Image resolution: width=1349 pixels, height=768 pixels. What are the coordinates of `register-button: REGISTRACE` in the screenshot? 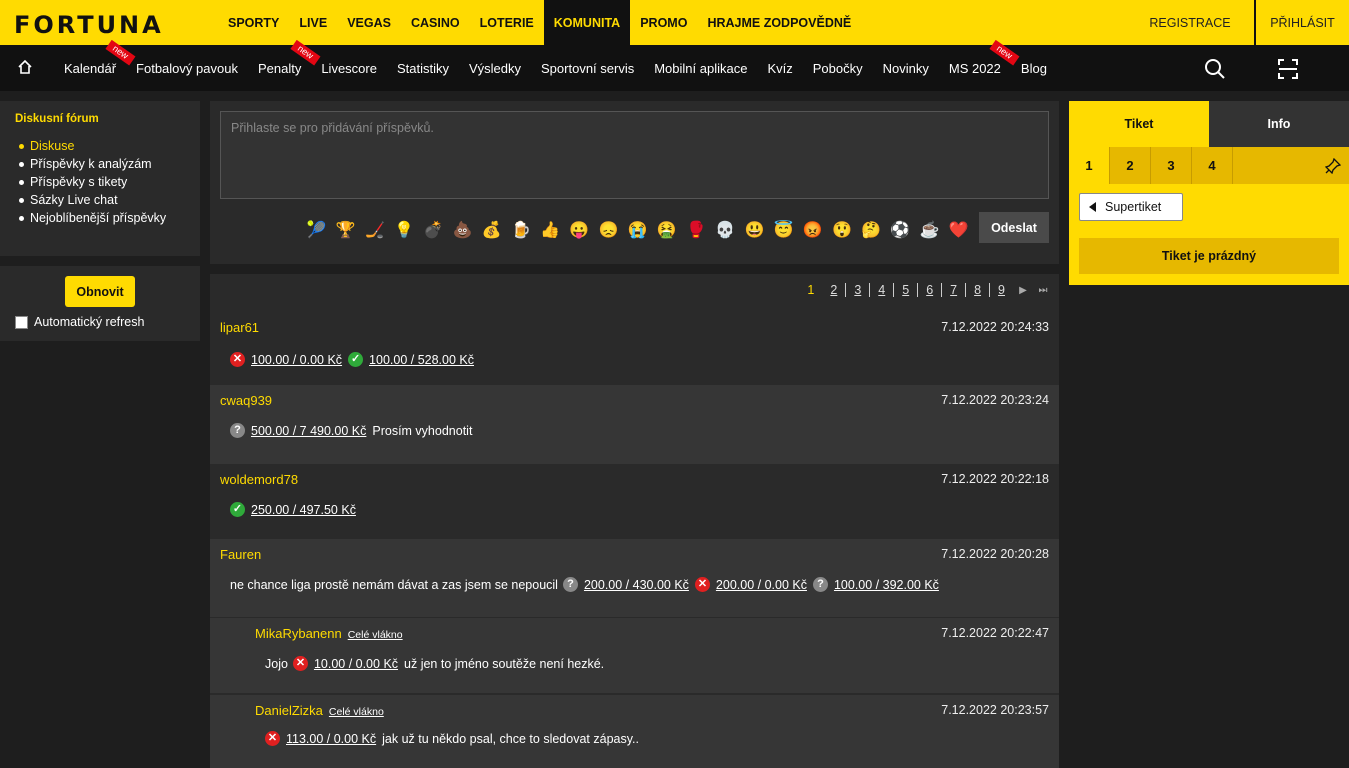 It's located at (1190, 22).